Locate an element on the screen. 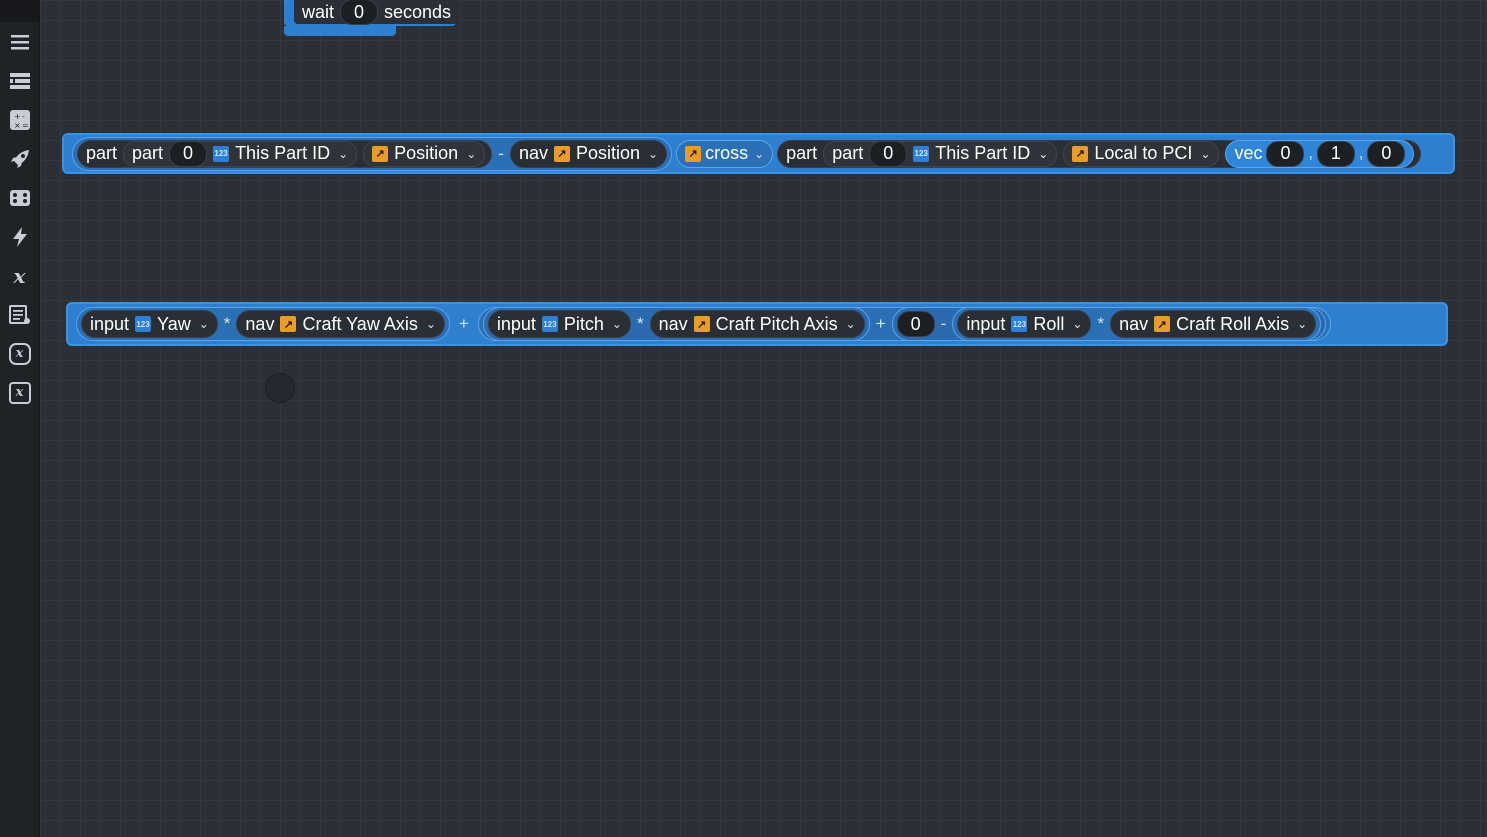  blocks-icon is located at coordinates (19, 80).